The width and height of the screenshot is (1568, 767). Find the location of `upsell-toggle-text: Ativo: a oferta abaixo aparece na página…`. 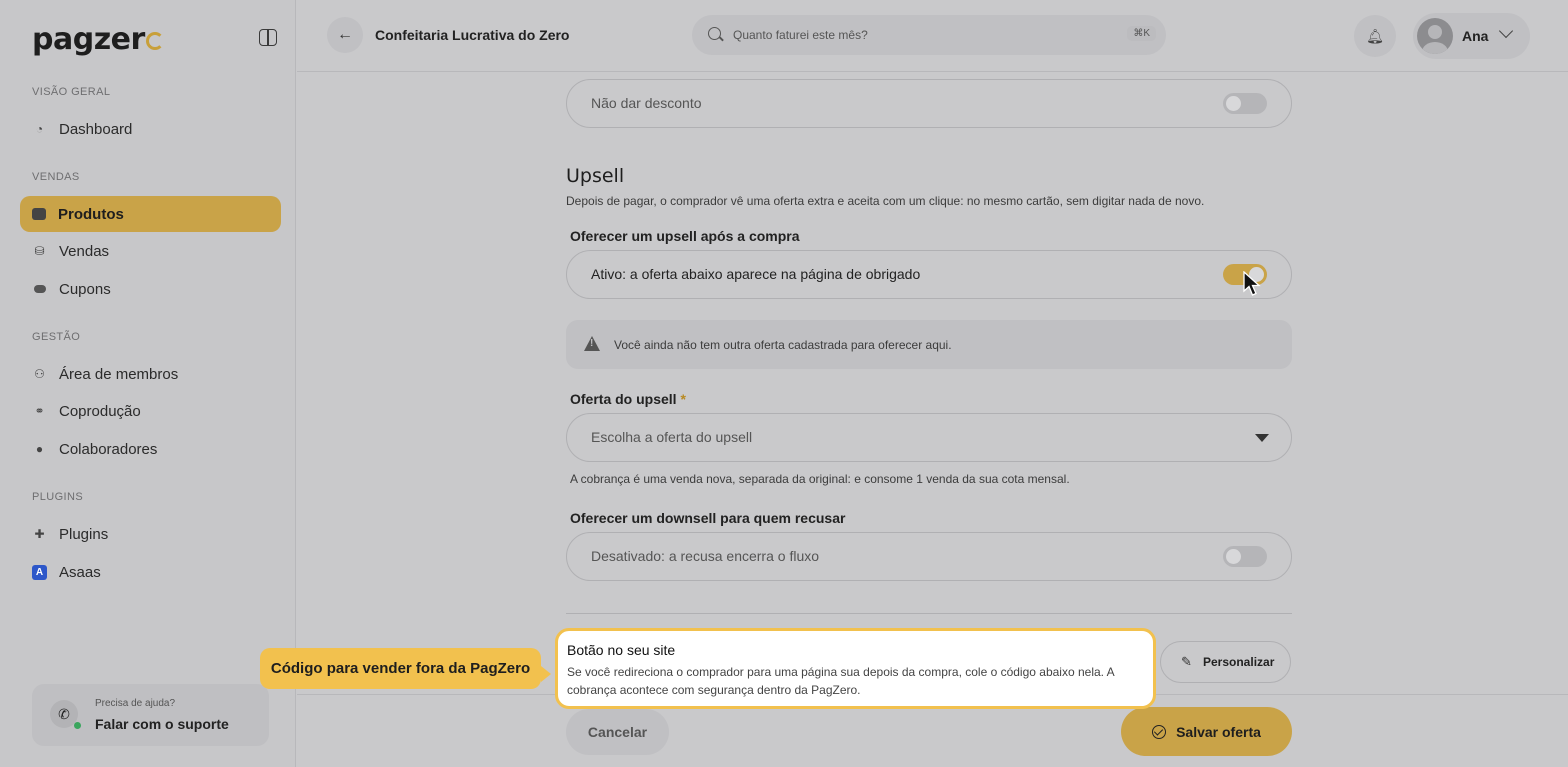

upsell-toggle-text: Ativo: a oferta abaixo aparece na página… is located at coordinates (756, 274).